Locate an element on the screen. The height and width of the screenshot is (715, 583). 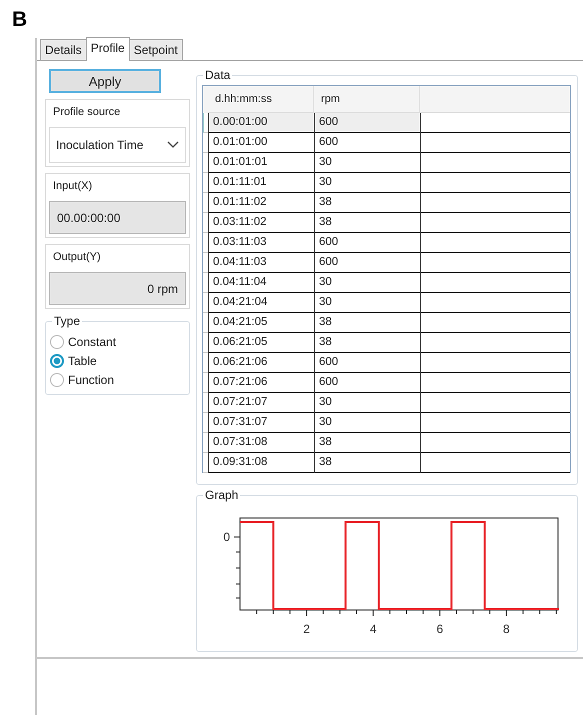
figure-label: B is located at coordinates (20, 20).